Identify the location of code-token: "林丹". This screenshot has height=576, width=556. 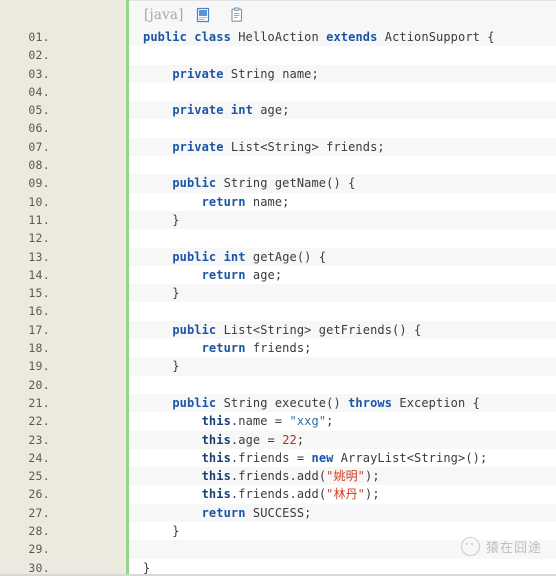
(346, 494).